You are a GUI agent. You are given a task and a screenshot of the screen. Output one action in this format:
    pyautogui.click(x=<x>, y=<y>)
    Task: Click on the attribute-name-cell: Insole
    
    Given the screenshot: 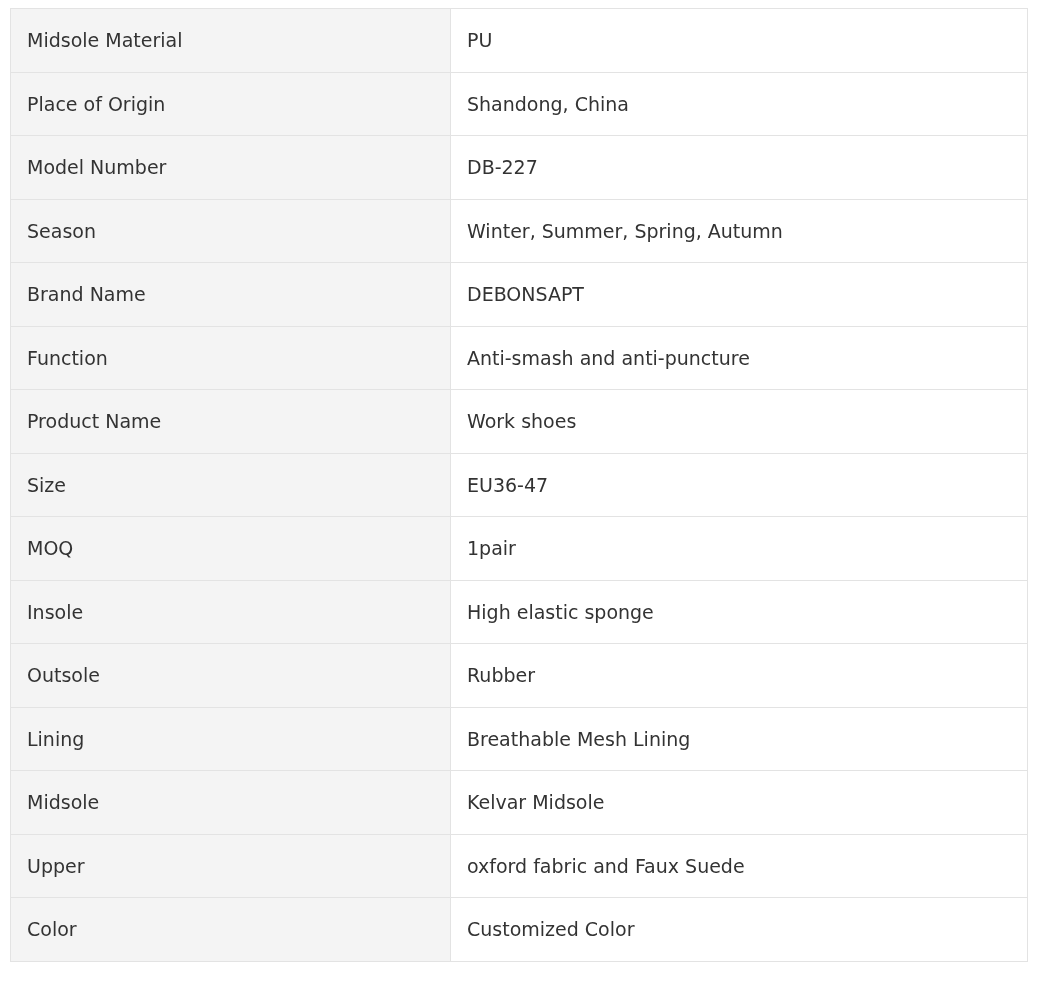 What is the action you would take?
    pyautogui.click(x=230, y=612)
    